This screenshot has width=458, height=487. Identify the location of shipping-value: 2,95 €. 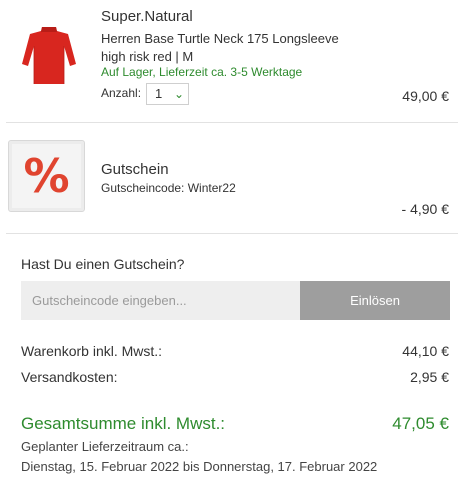
(429, 377).